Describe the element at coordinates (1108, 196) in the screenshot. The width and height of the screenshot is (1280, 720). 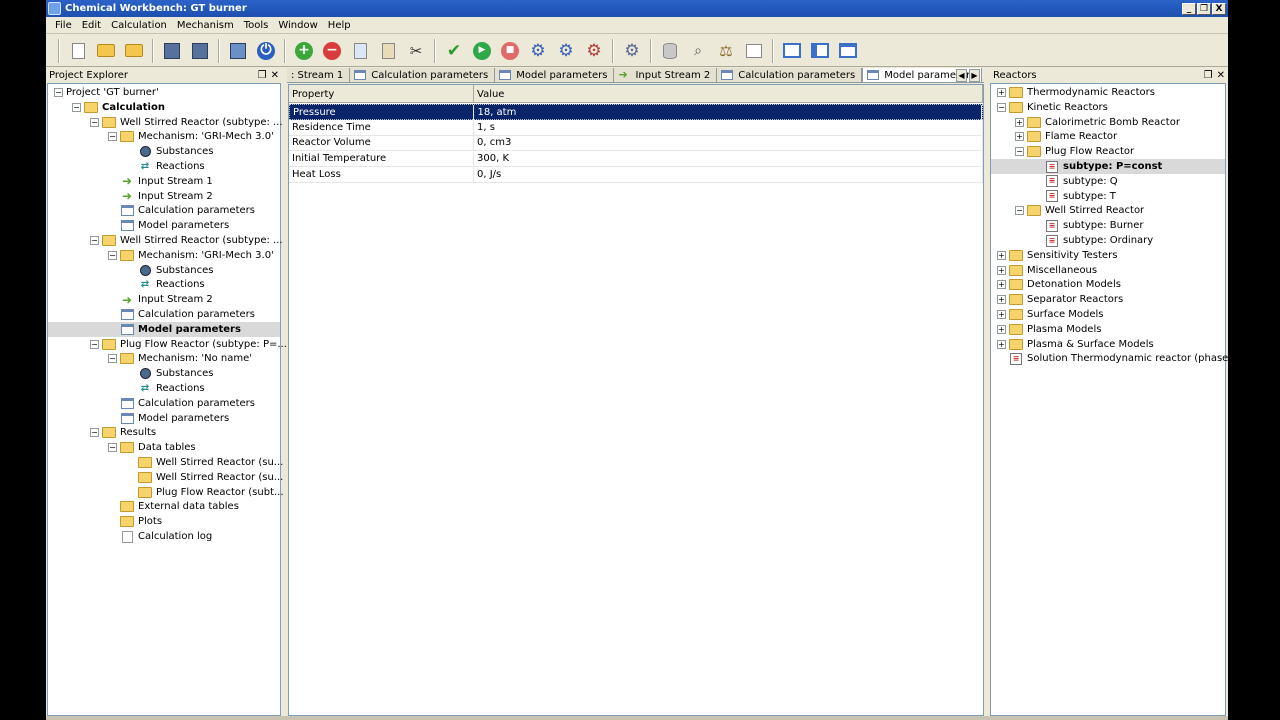
I see `tree-item: ≡ subtype: T` at that location.